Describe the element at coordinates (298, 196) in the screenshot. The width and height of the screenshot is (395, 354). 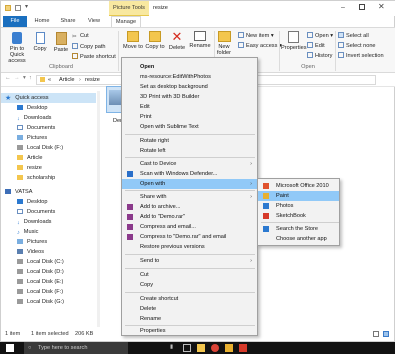
I see `submenu-item-paint: Paint` at that location.